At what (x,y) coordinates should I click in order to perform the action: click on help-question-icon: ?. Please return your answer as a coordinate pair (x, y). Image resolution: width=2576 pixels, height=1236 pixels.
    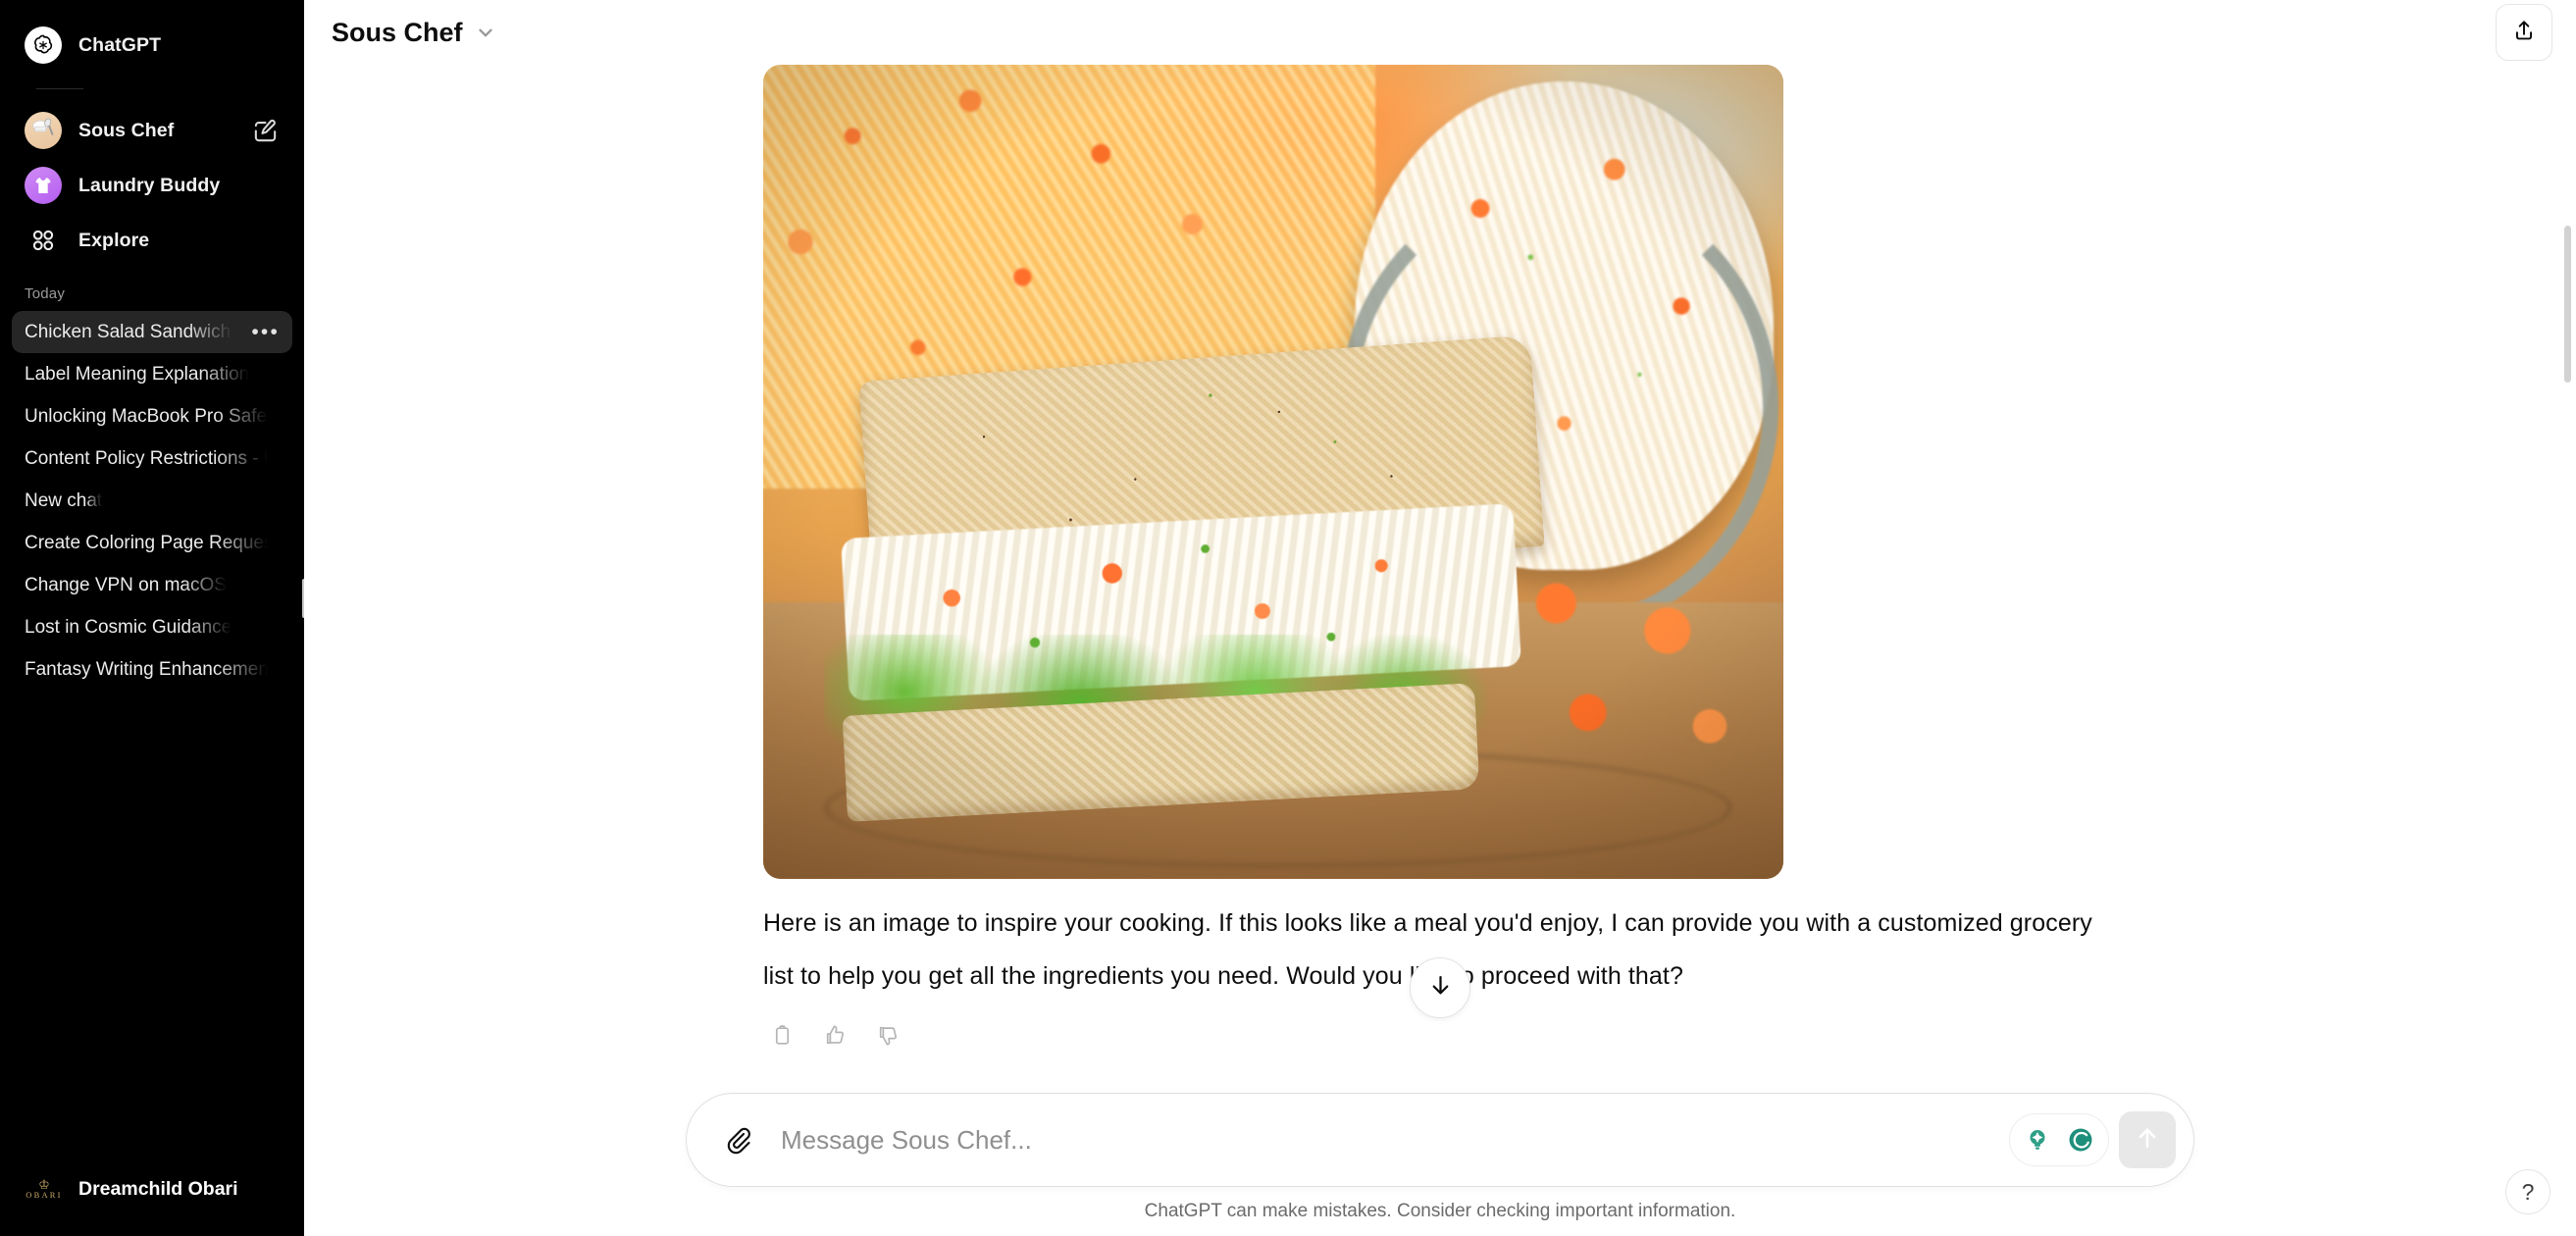
    Looking at the image, I should click on (2528, 1191).